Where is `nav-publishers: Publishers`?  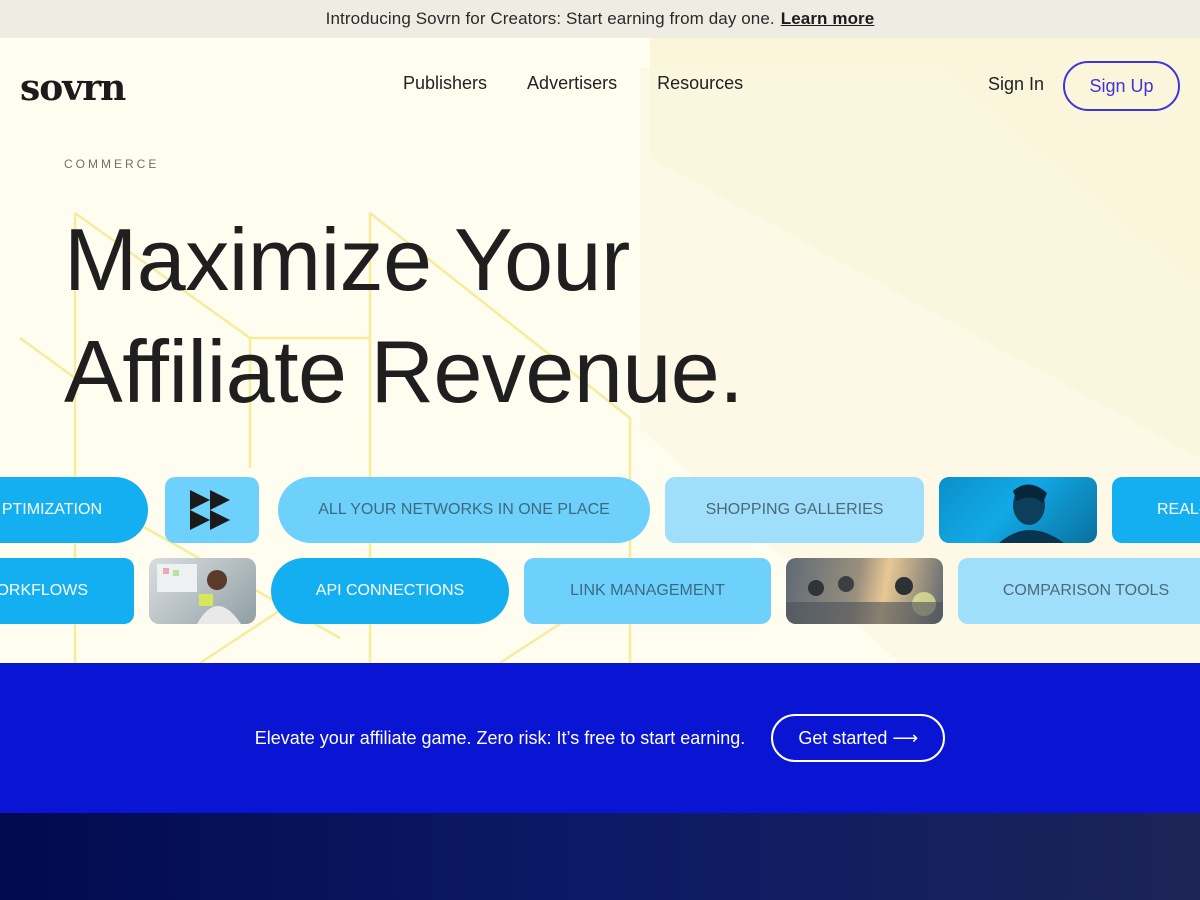 nav-publishers: Publishers is located at coordinates (445, 83).